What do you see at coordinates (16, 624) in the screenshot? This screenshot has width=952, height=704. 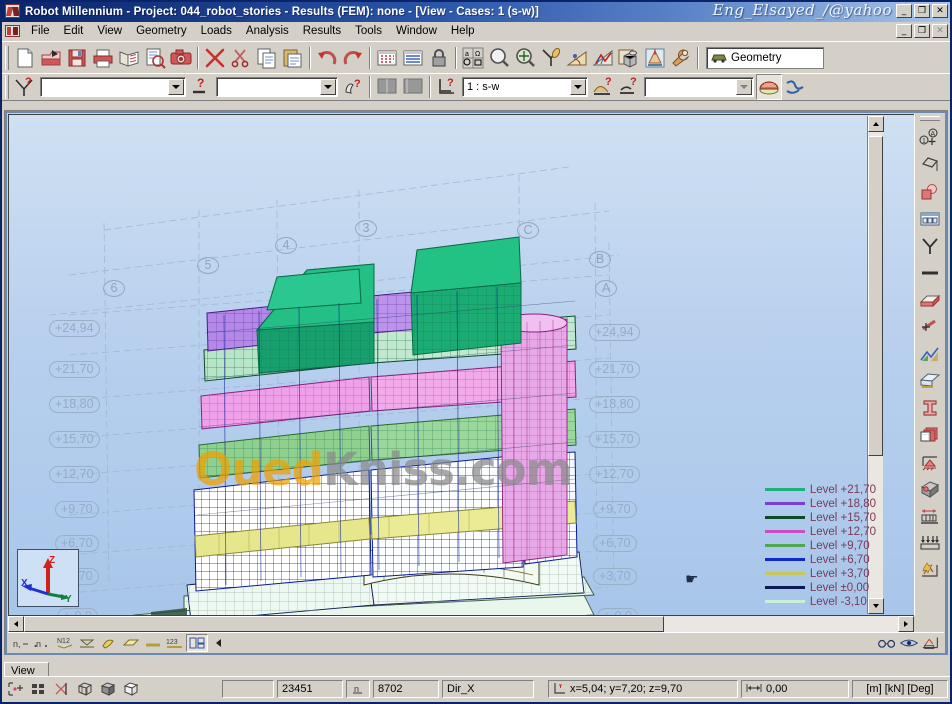 I see `scroll-left-button` at bounding box center [16, 624].